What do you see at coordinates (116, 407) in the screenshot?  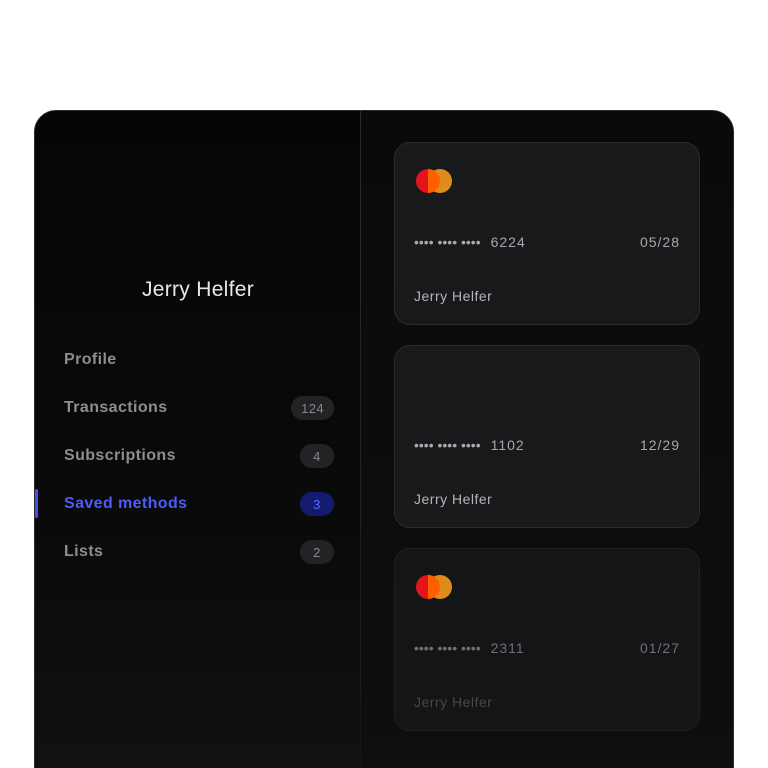 I see `sidebar-item-label: Transactions` at bounding box center [116, 407].